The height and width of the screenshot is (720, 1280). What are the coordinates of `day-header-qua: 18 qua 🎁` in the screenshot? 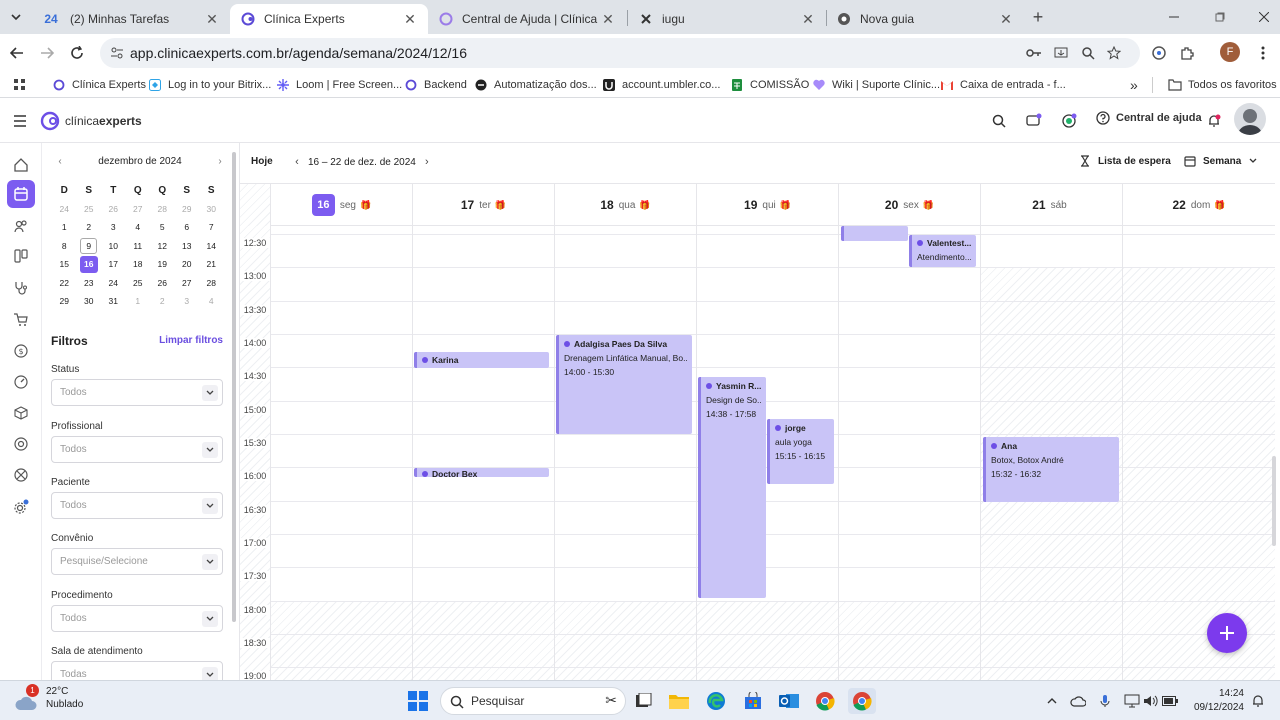 It's located at (625, 205).